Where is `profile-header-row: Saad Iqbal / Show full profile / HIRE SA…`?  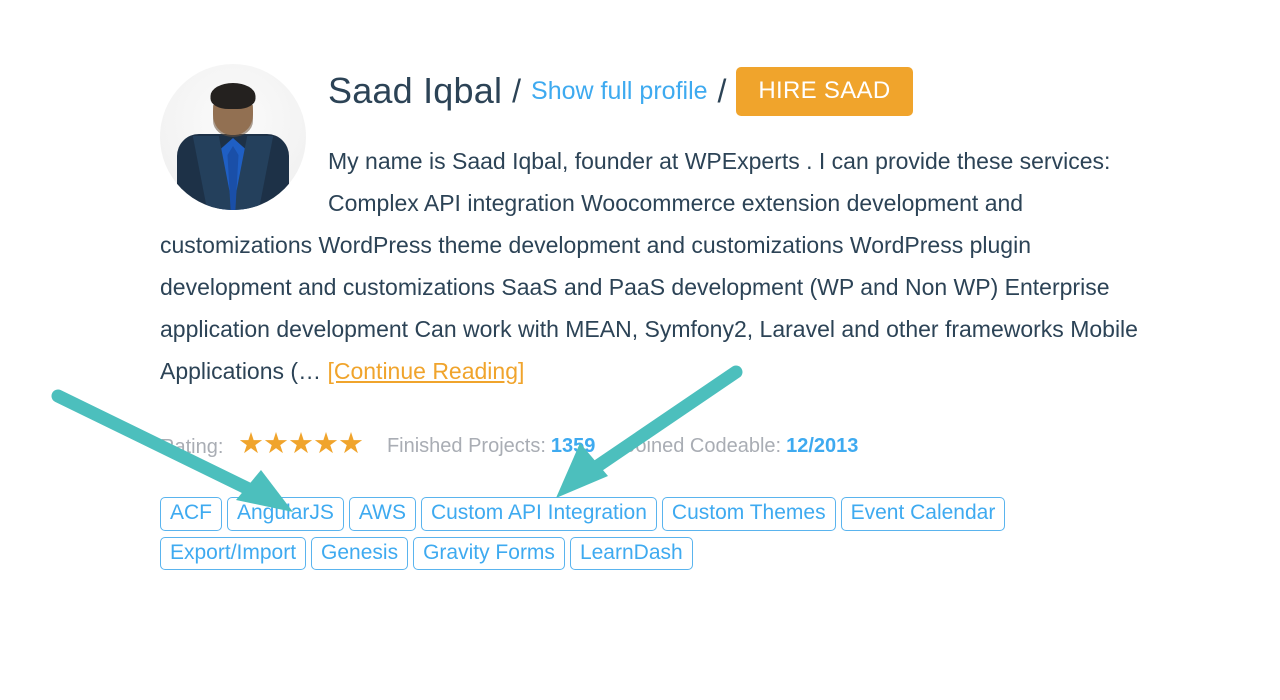 profile-header-row: Saad Iqbal / Show full profile / HIRE SA… is located at coordinates (739, 91).